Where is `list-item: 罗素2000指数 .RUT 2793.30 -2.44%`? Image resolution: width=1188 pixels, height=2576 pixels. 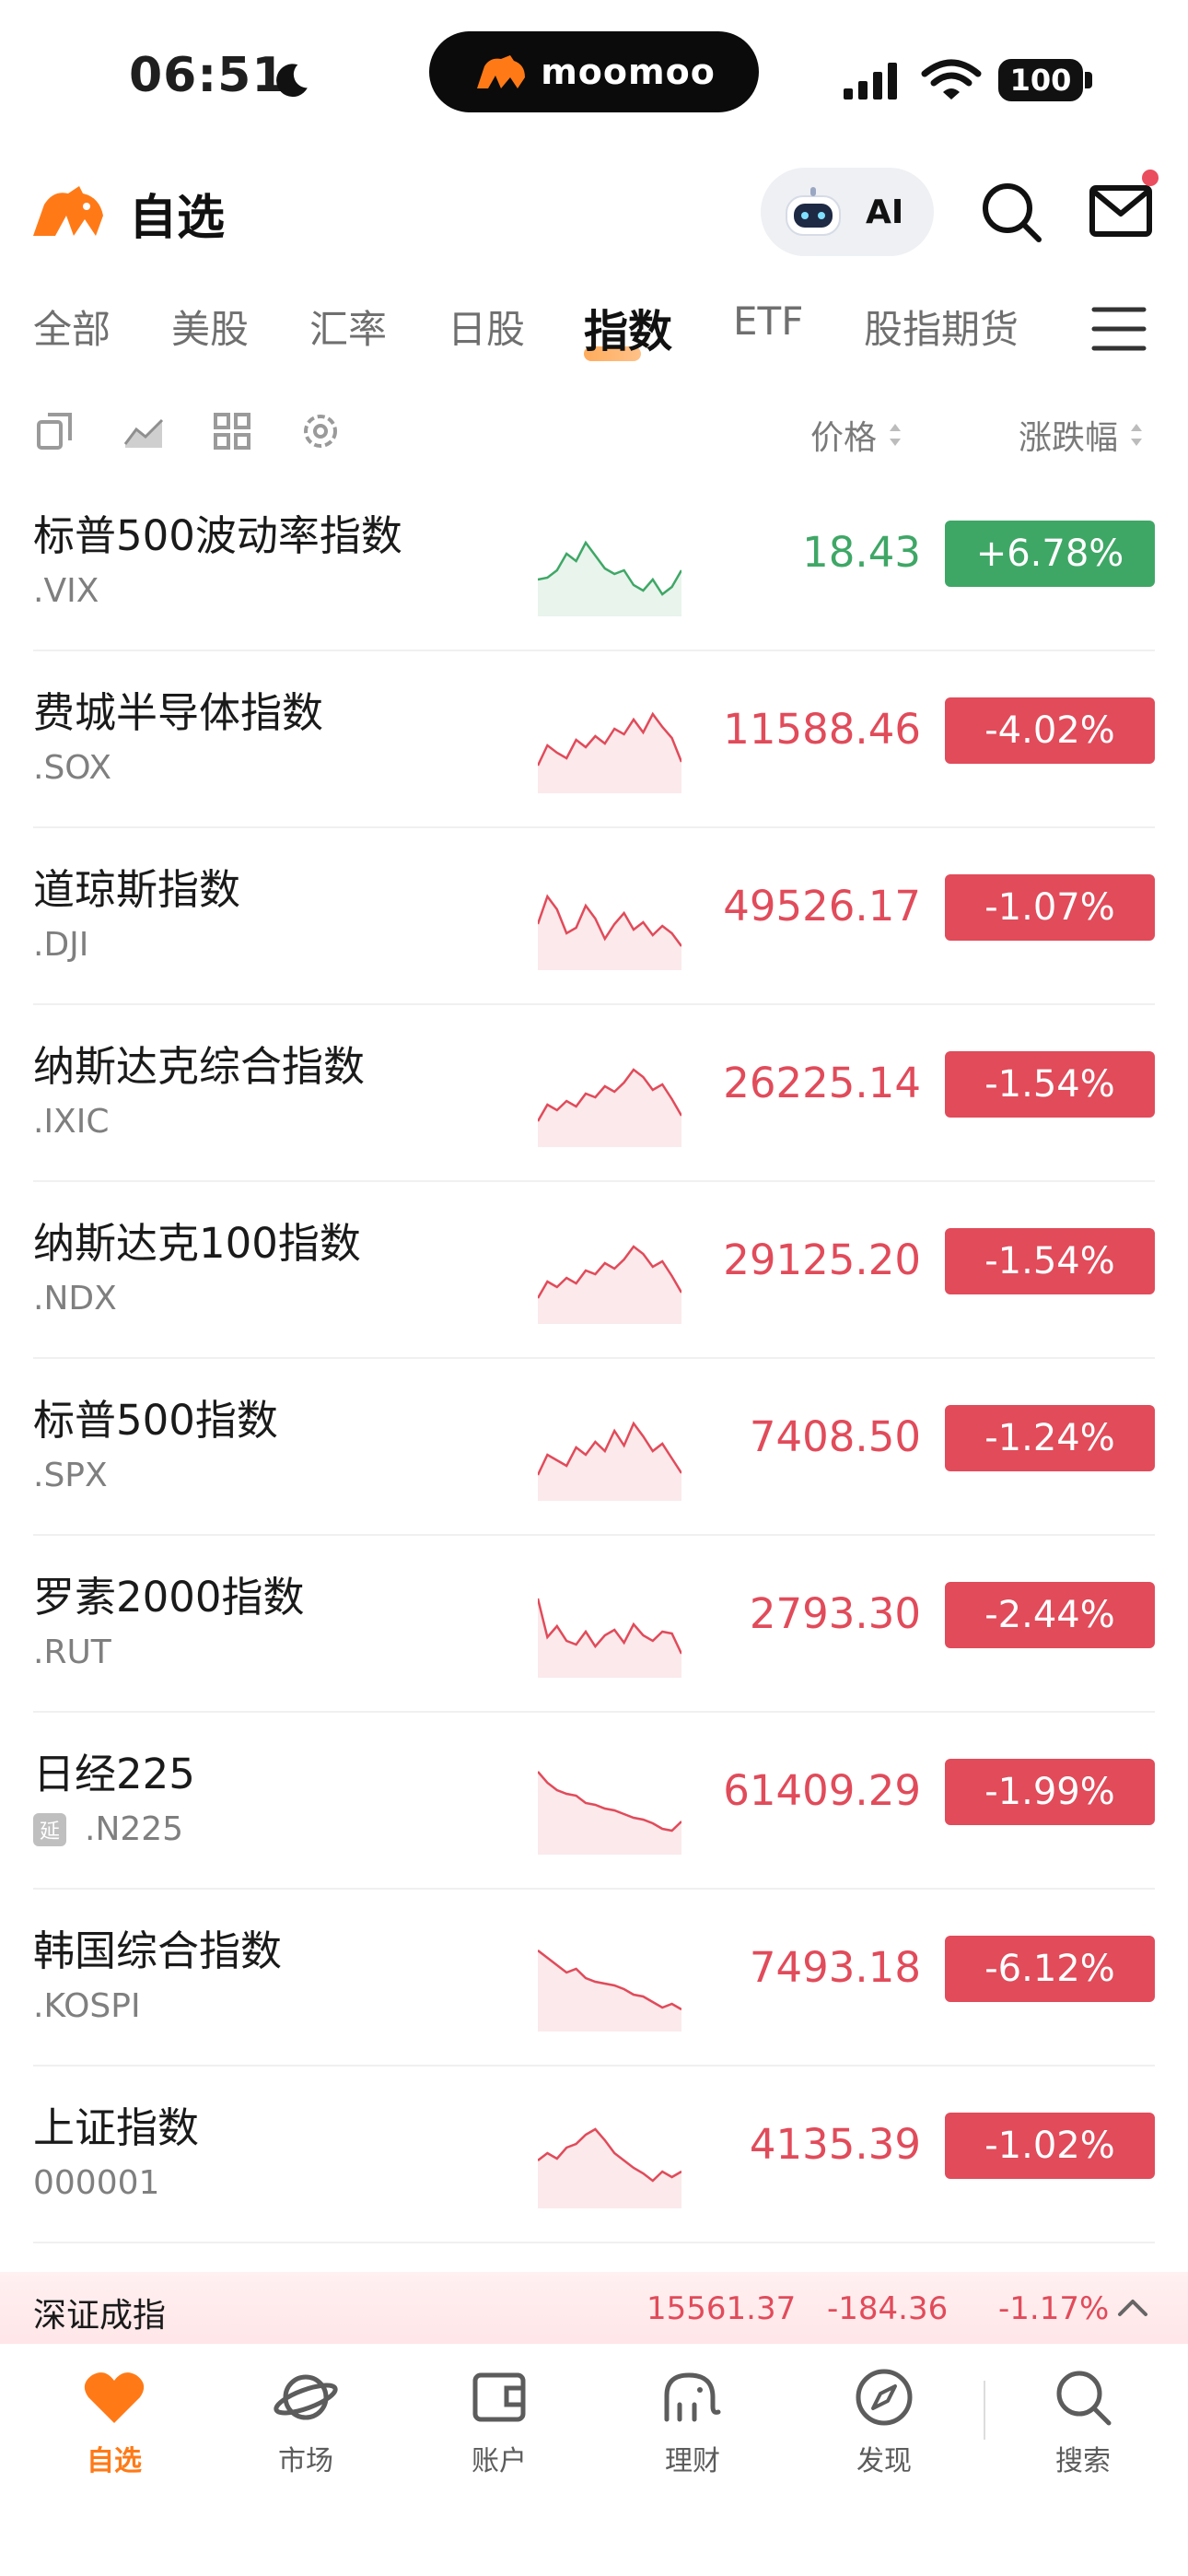 list-item: 罗素2000指数 .RUT 2793.30 -2.44% is located at coordinates (594, 1624).